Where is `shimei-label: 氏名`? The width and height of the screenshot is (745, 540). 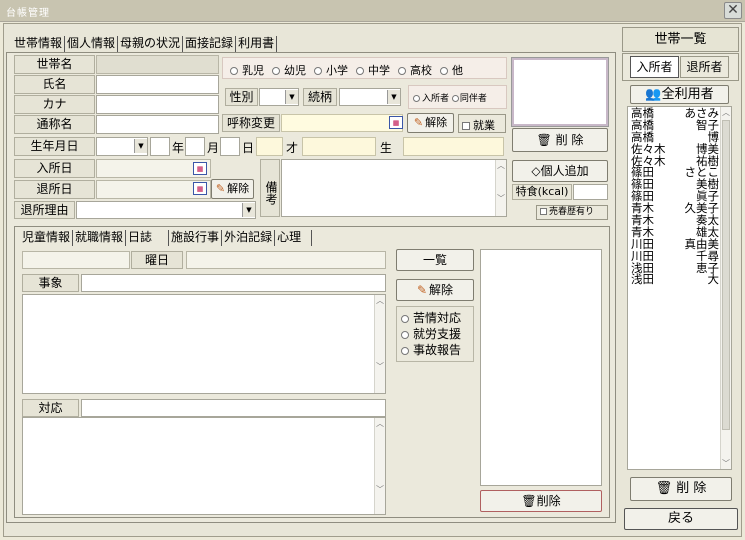
shimei-label: 氏名 is located at coordinates (54, 84).